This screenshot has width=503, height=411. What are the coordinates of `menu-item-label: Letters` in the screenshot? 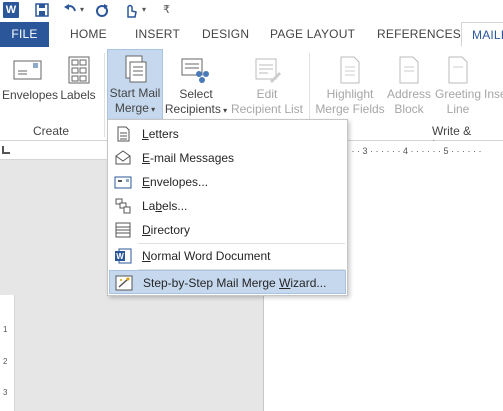 It's located at (160, 134).